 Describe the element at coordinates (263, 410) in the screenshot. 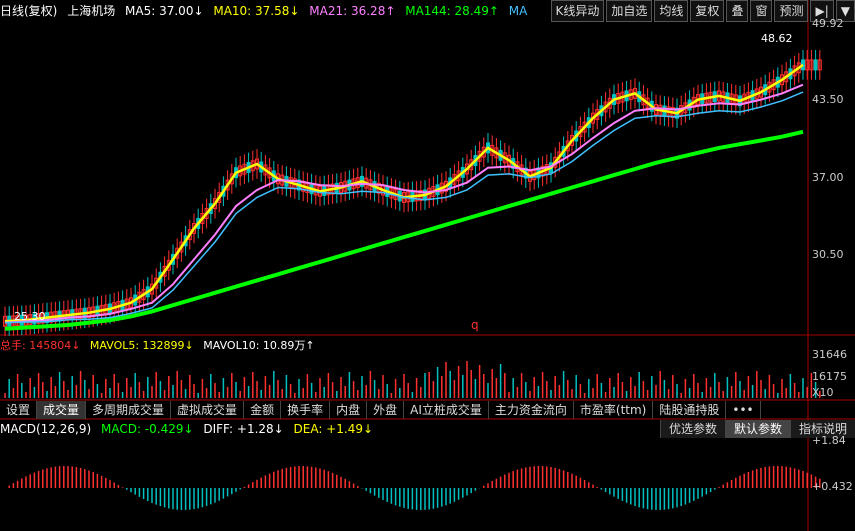

I see `tab-amount: 金额` at that location.